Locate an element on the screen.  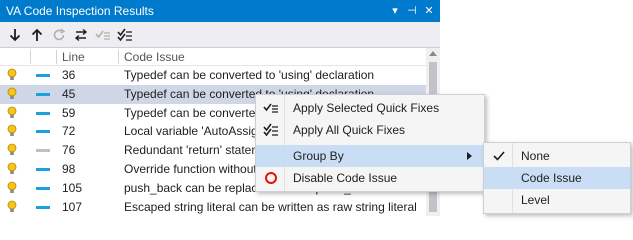
arrow-down-icon is located at coordinates (15, 35).